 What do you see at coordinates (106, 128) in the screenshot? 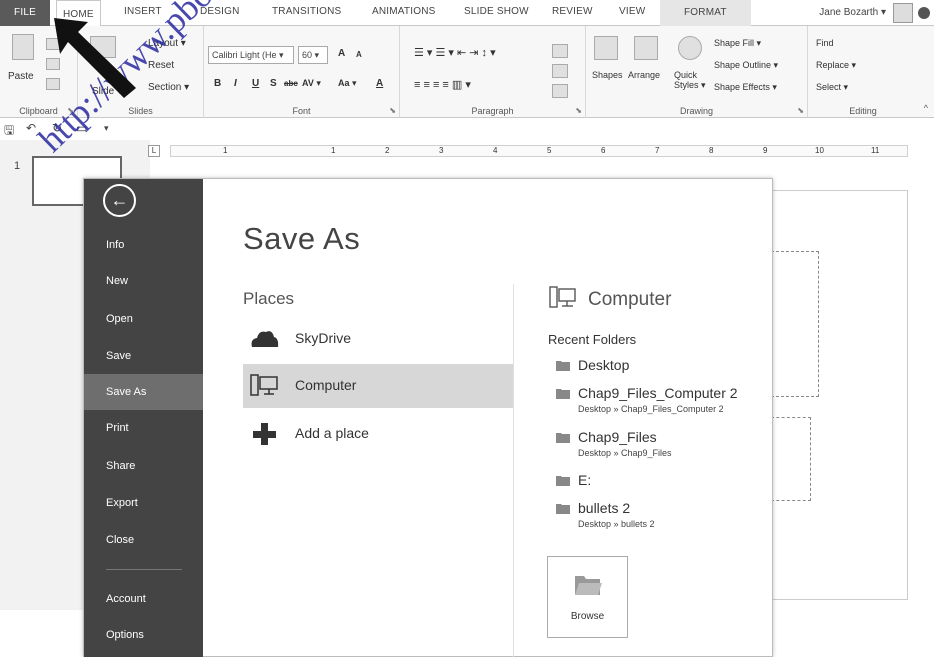
I see `customize-qat-icon: ▾` at bounding box center [106, 128].